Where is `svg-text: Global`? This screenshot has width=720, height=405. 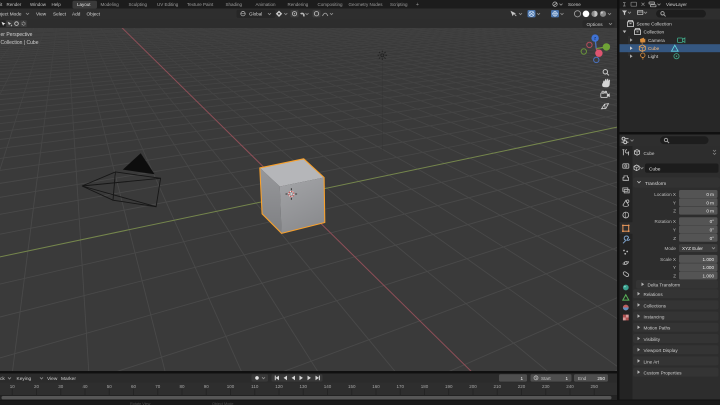 svg-text: Global is located at coordinates (255, 13).